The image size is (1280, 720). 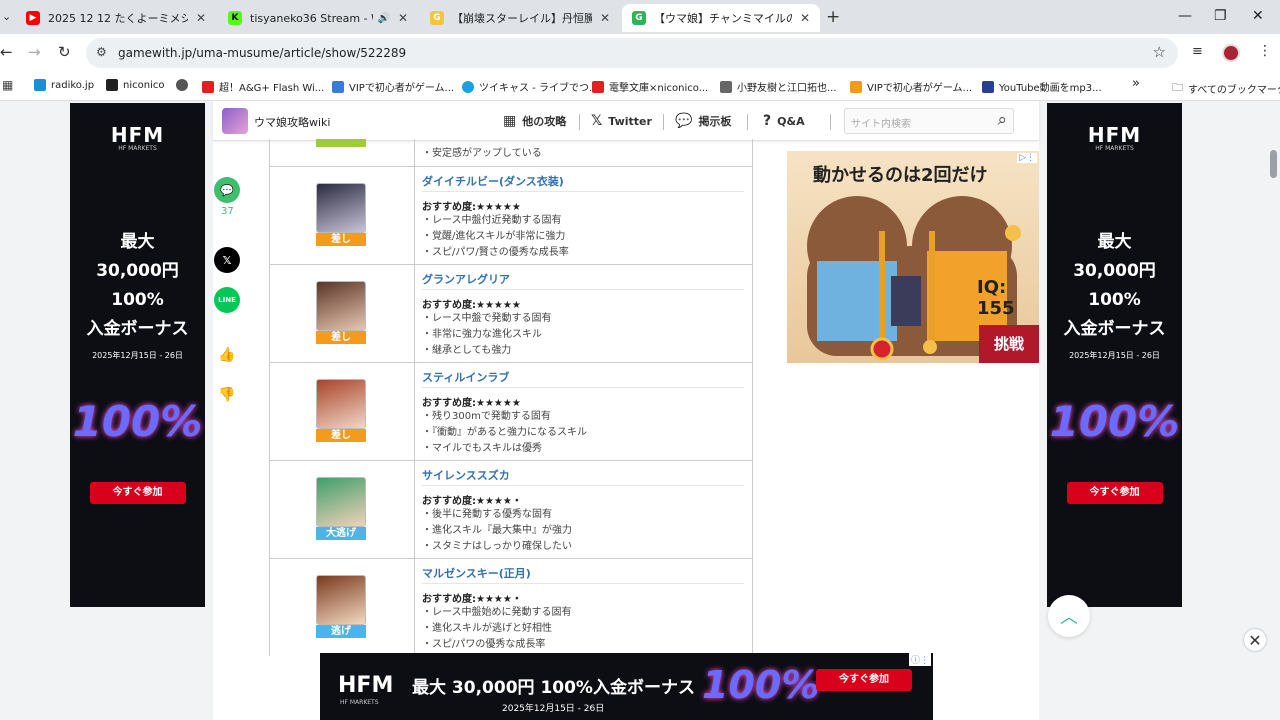 I want to click on window-close-icon: ✕, so click(x=1258, y=16).